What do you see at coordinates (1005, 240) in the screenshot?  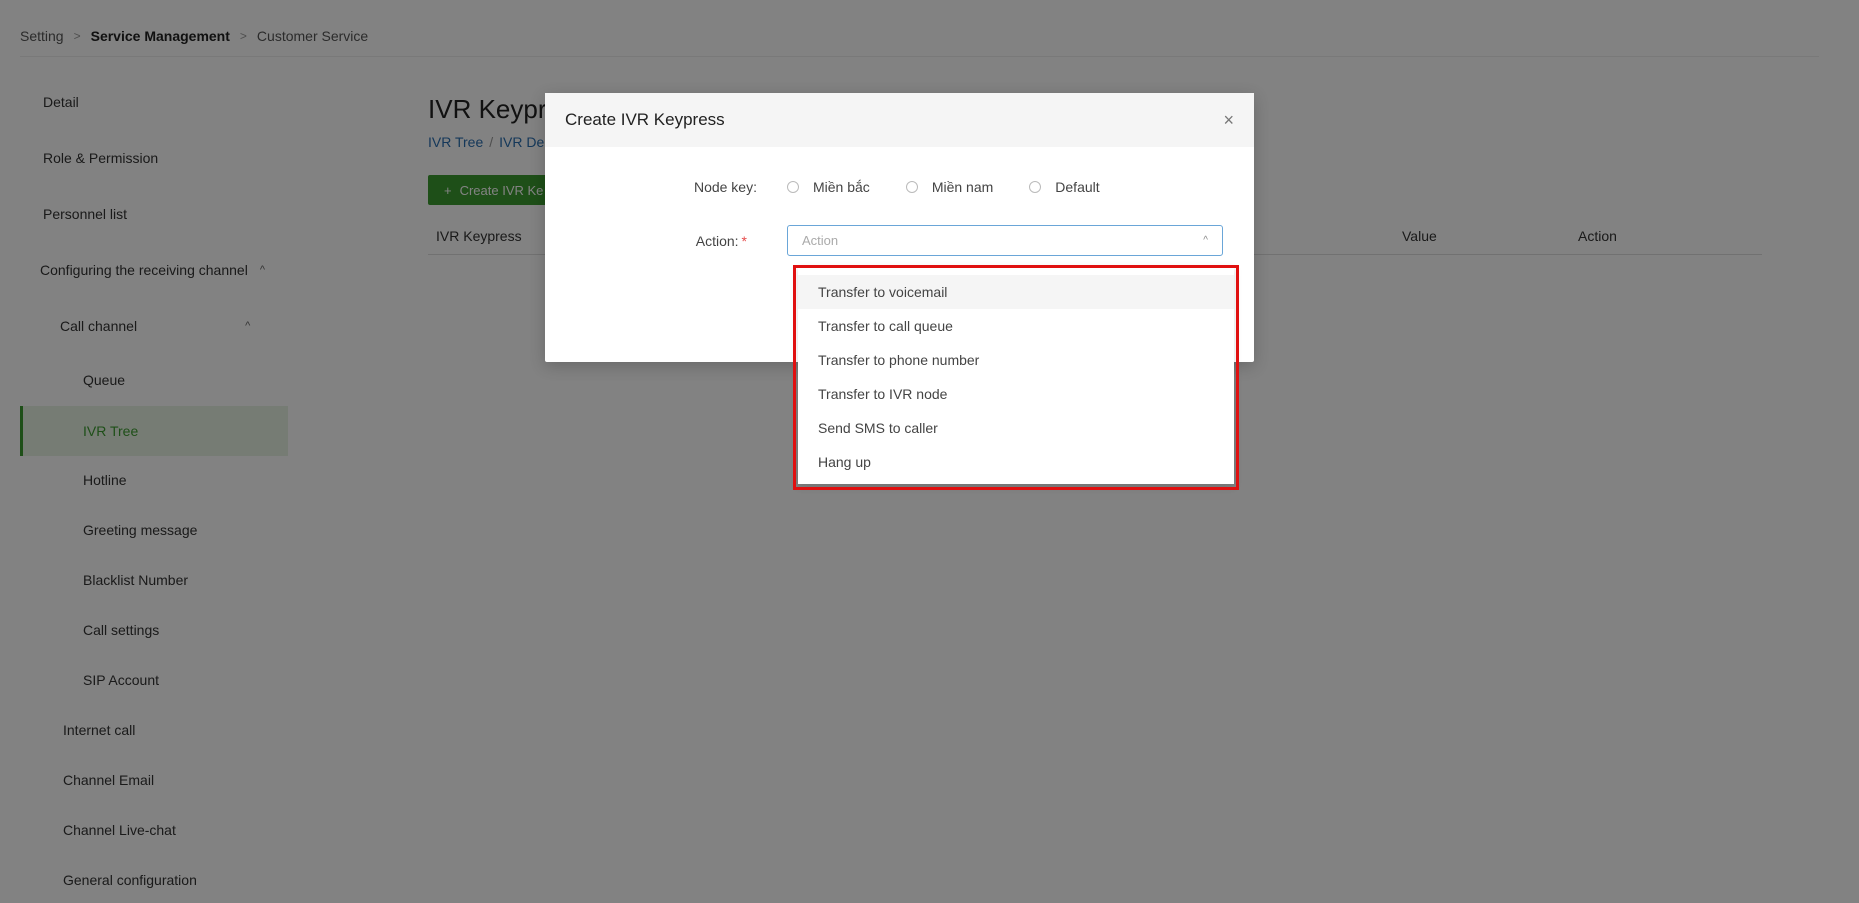 I see `action-select: Action ^` at bounding box center [1005, 240].